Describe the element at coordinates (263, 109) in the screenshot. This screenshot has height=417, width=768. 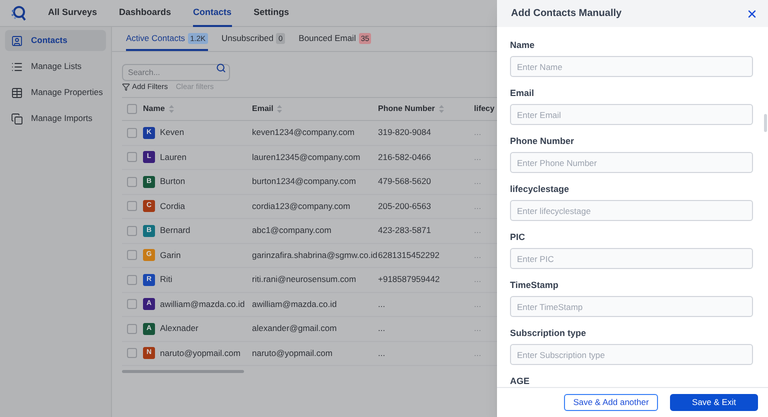
I see `column-header: Email` at that location.